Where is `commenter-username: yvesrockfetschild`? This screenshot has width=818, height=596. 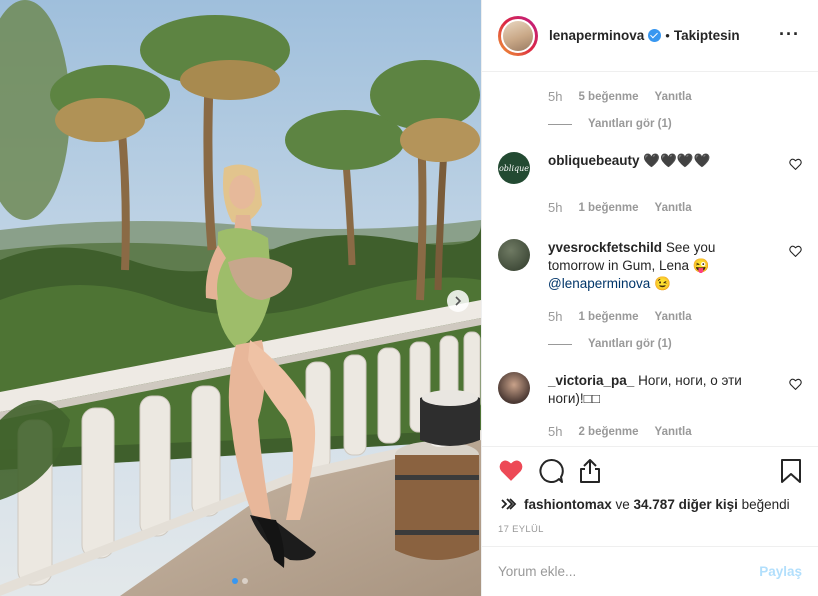 commenter-username: yvesrockfetschild is located at coordinates (605, 247).